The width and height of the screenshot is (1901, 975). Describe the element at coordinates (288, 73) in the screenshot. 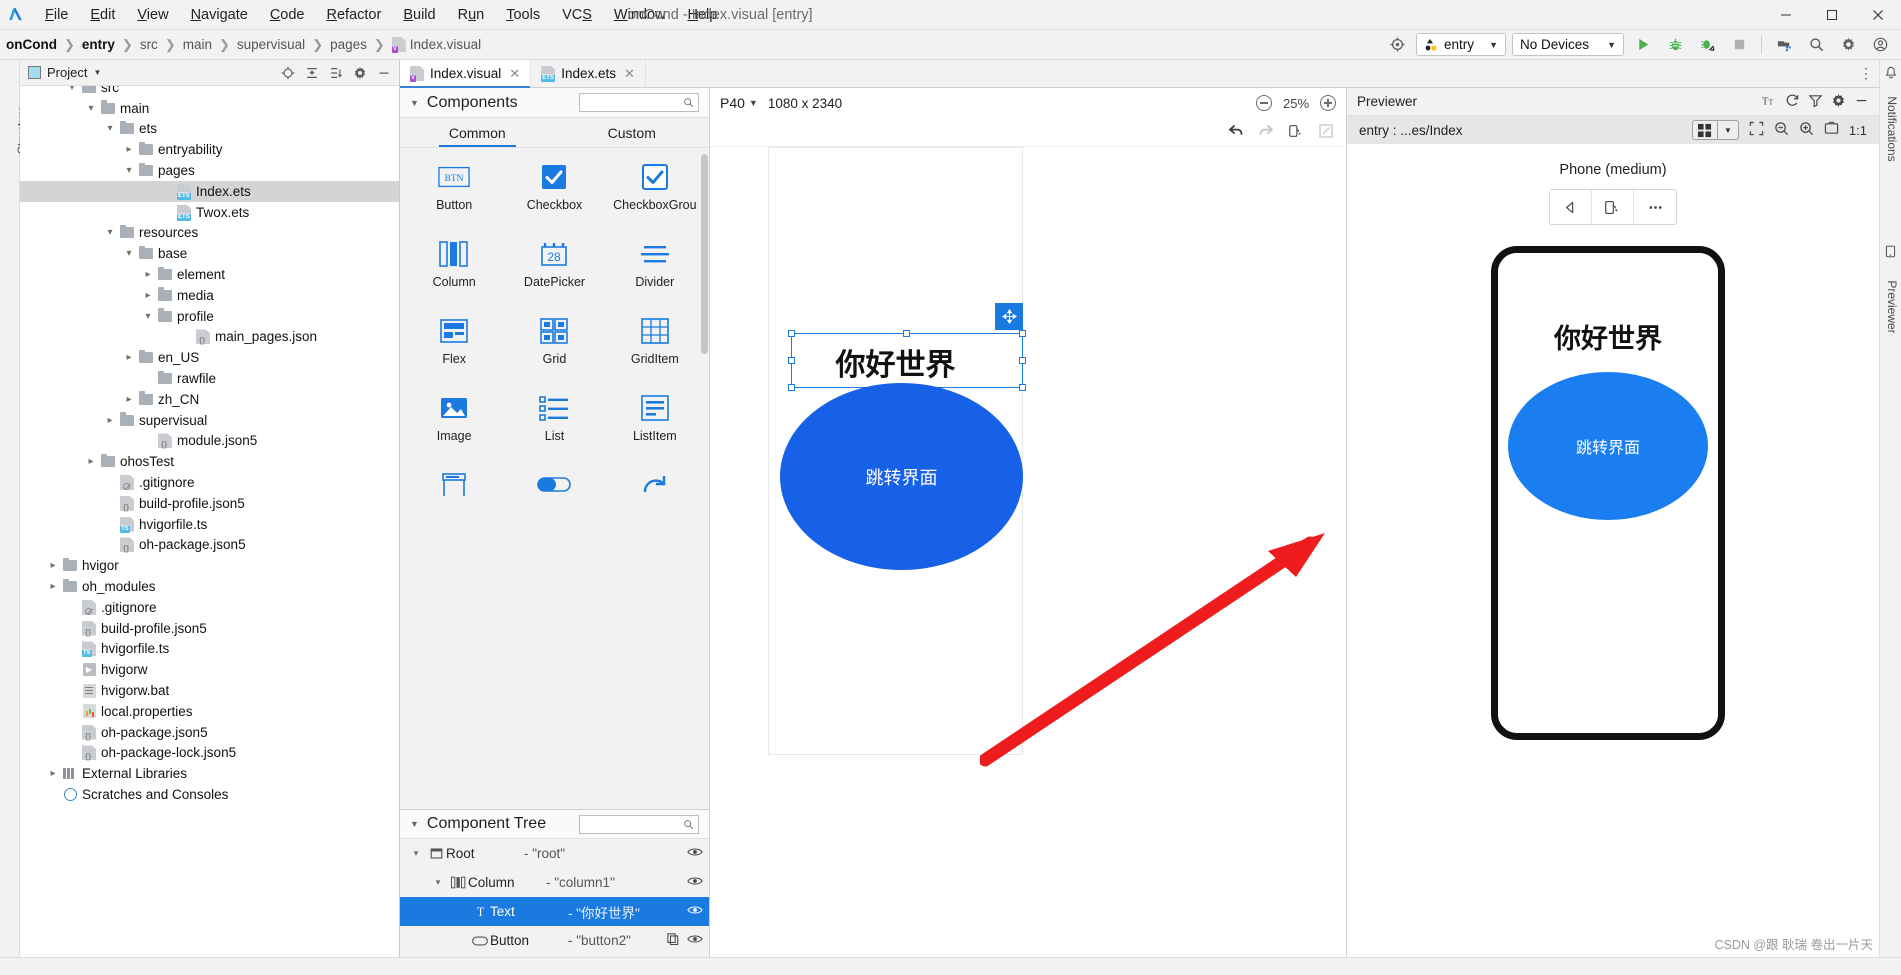

I see `locate-icon` at that location.